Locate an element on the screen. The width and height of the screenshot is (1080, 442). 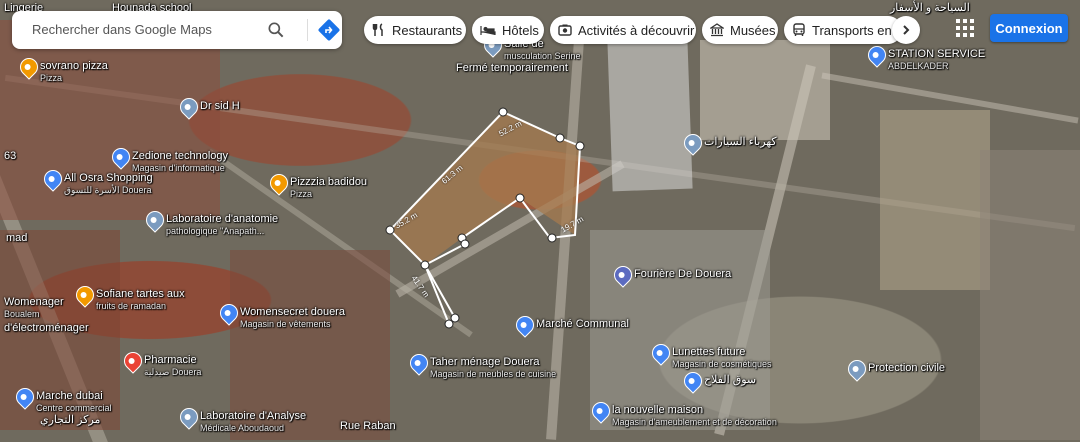
place-sublabel: Magasin de cosmétiques is located at coordinates (722, 364).